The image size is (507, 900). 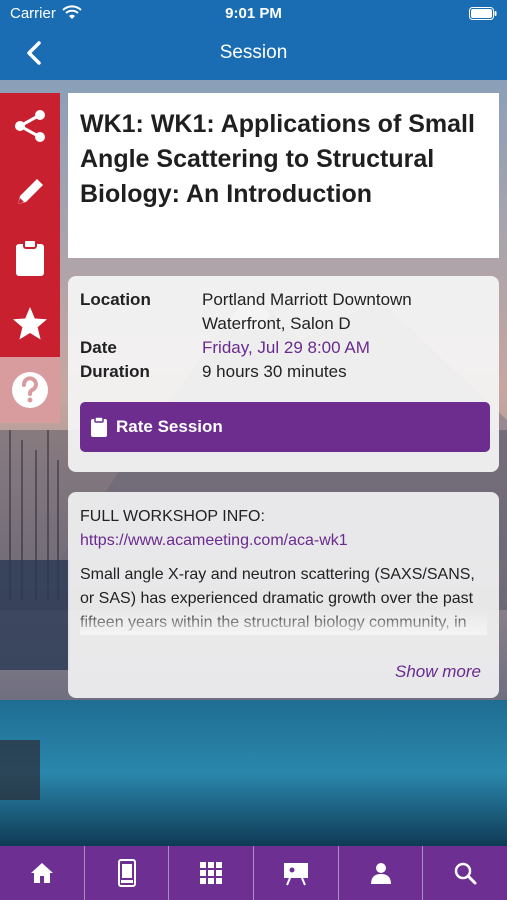 I want to click on question-icon, so click(x=30, y=390).